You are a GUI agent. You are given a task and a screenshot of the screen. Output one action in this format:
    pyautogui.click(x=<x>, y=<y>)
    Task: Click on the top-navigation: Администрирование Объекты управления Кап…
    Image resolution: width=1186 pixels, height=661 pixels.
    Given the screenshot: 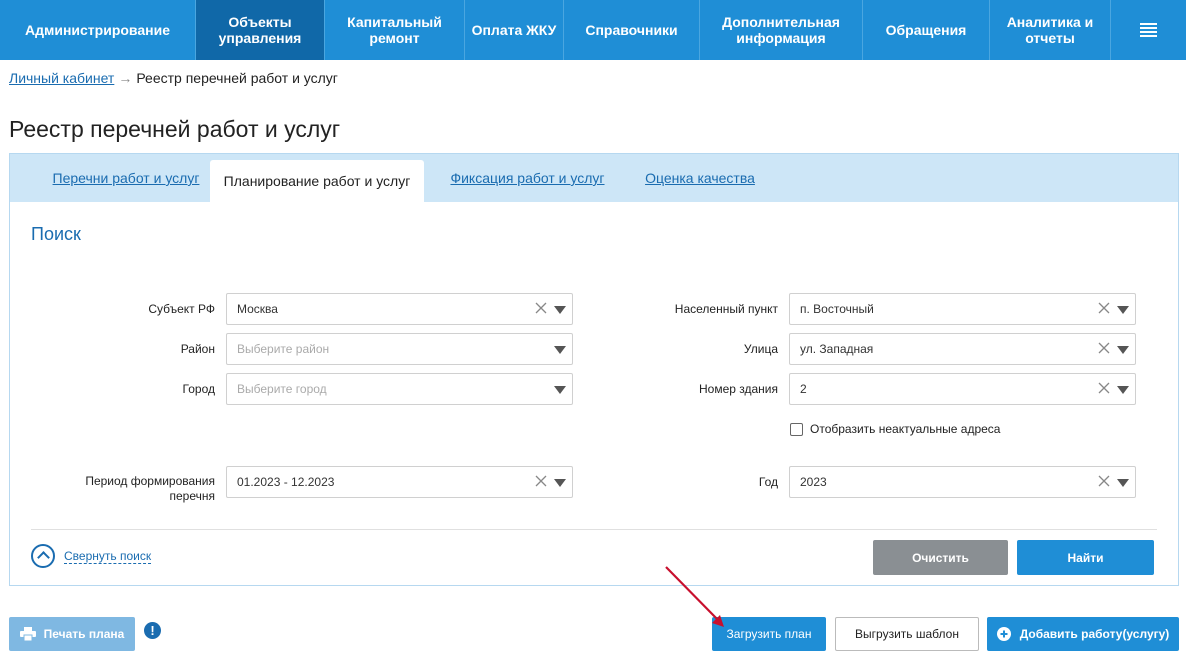 What is the action you would take?
    pyautogui.click(x=593, y=30)
    